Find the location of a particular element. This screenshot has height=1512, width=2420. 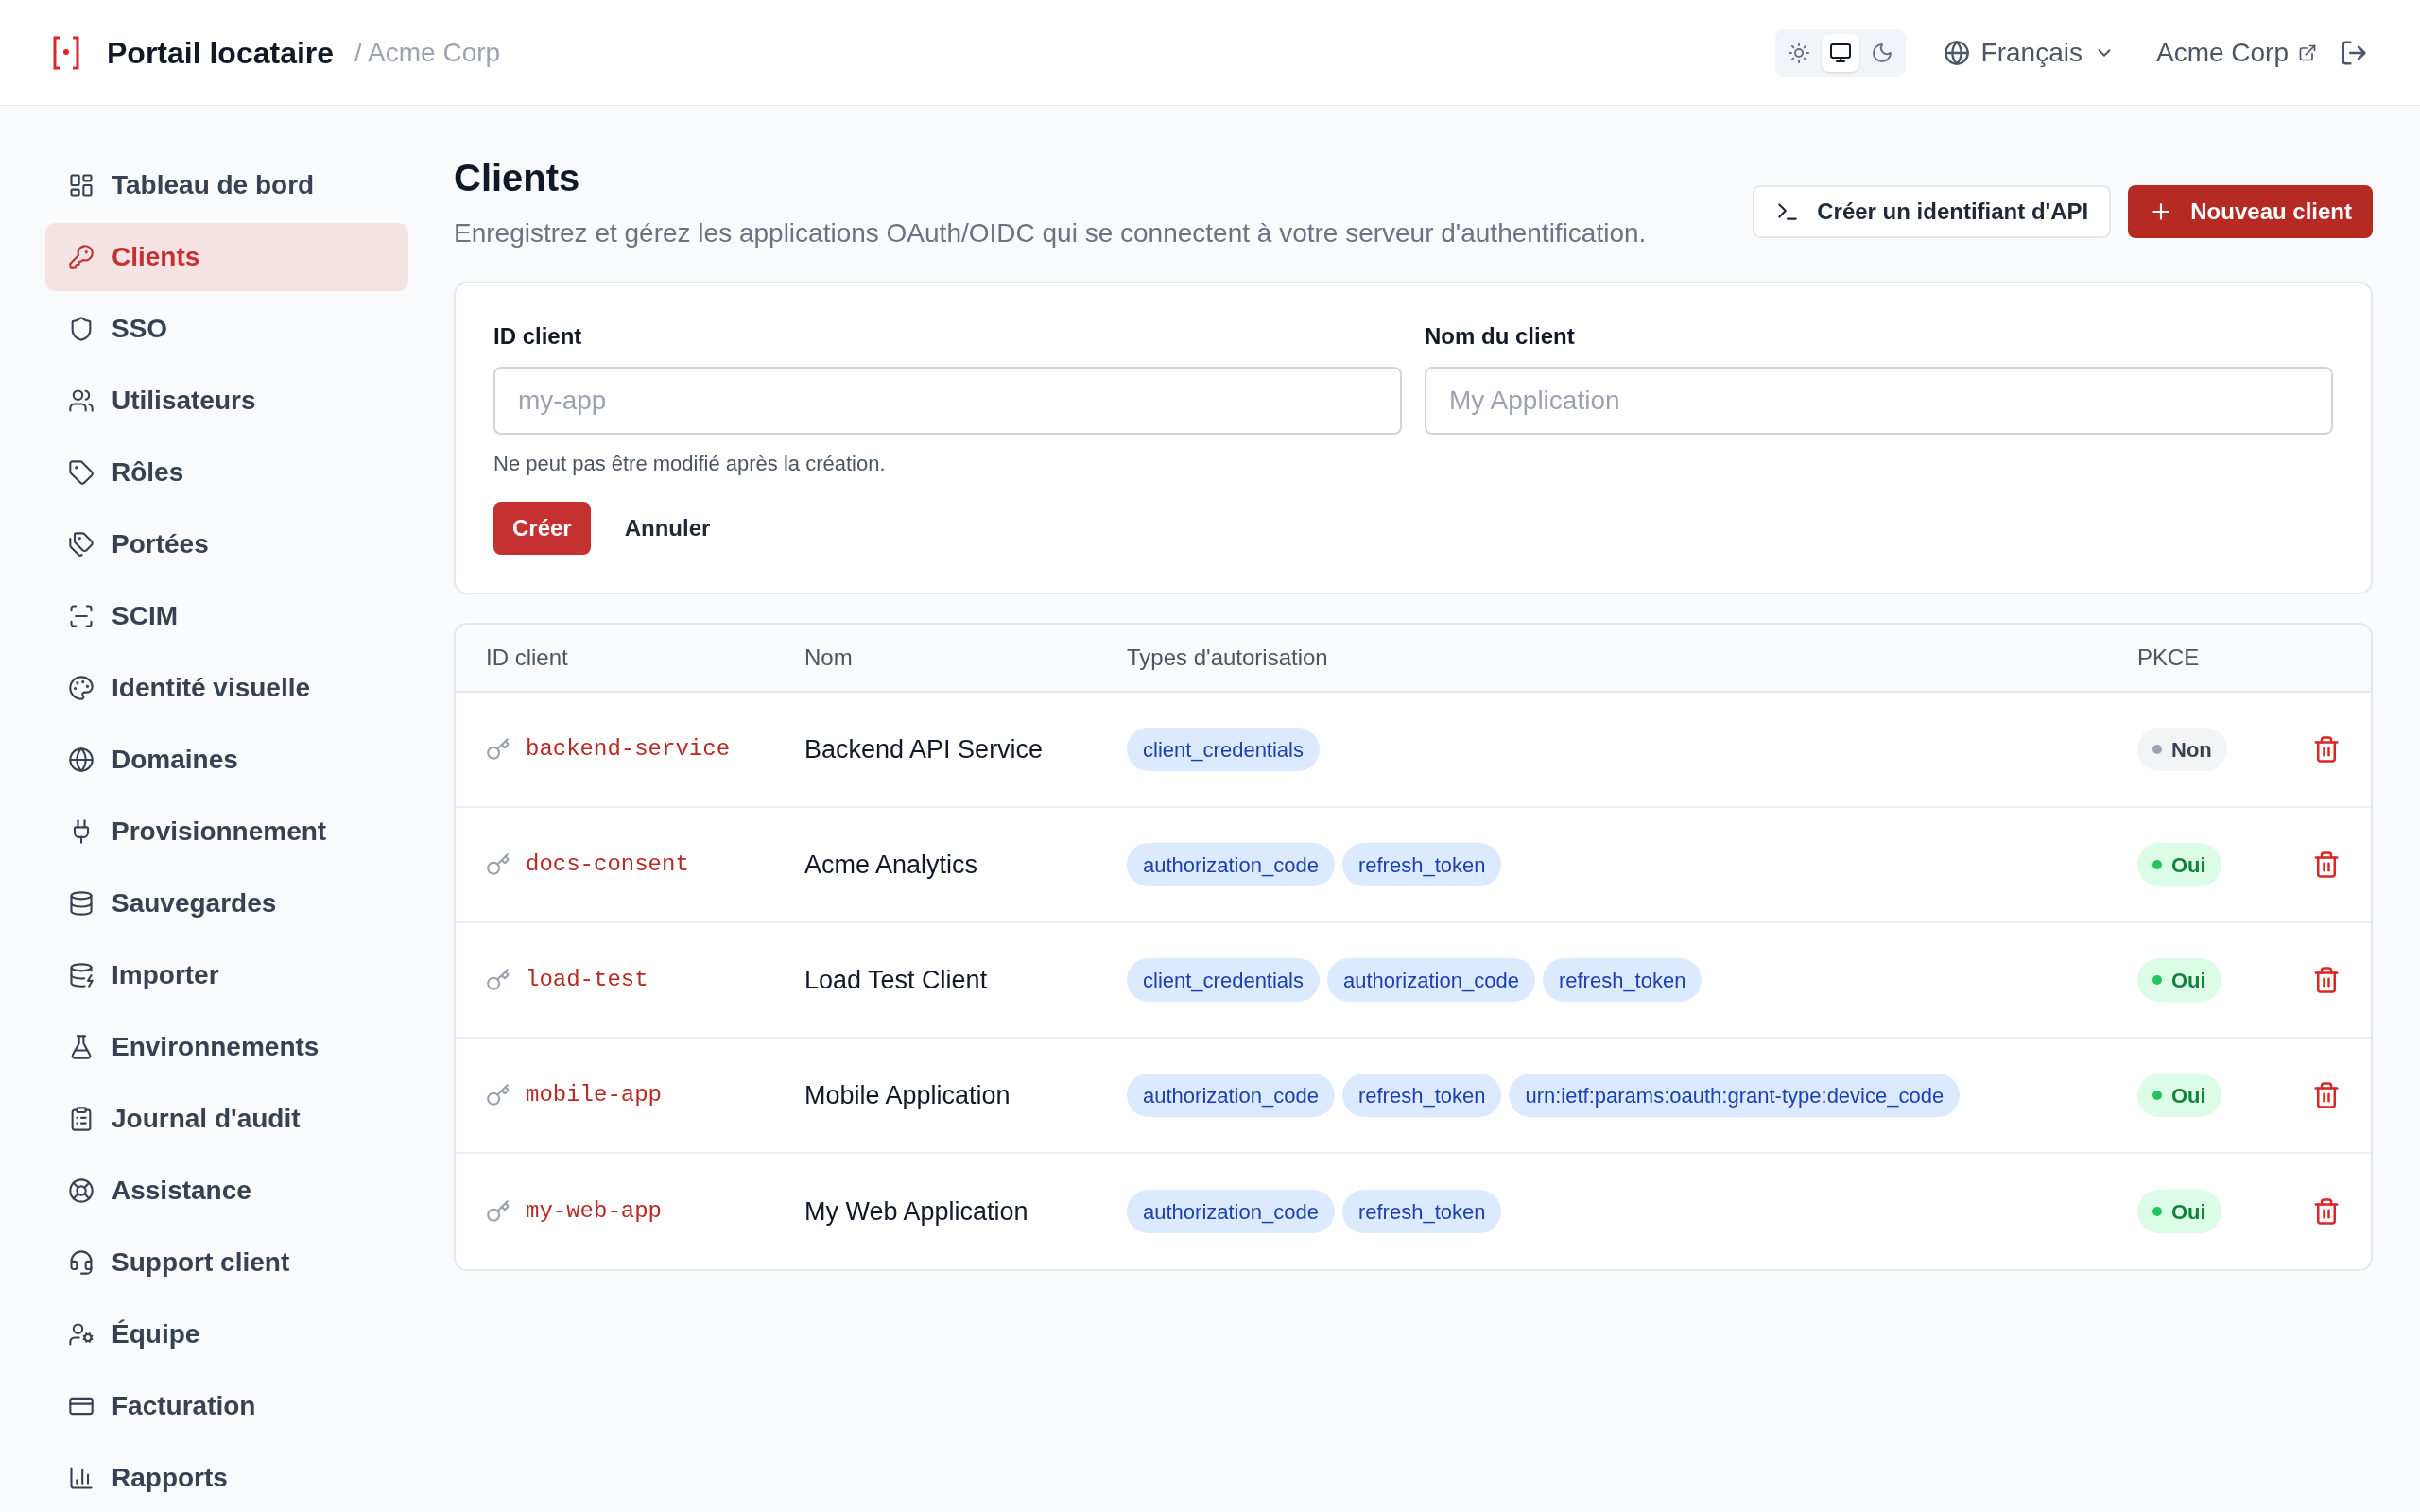

column-header: Types d'autorisation is located at coordinates (1228, 658).